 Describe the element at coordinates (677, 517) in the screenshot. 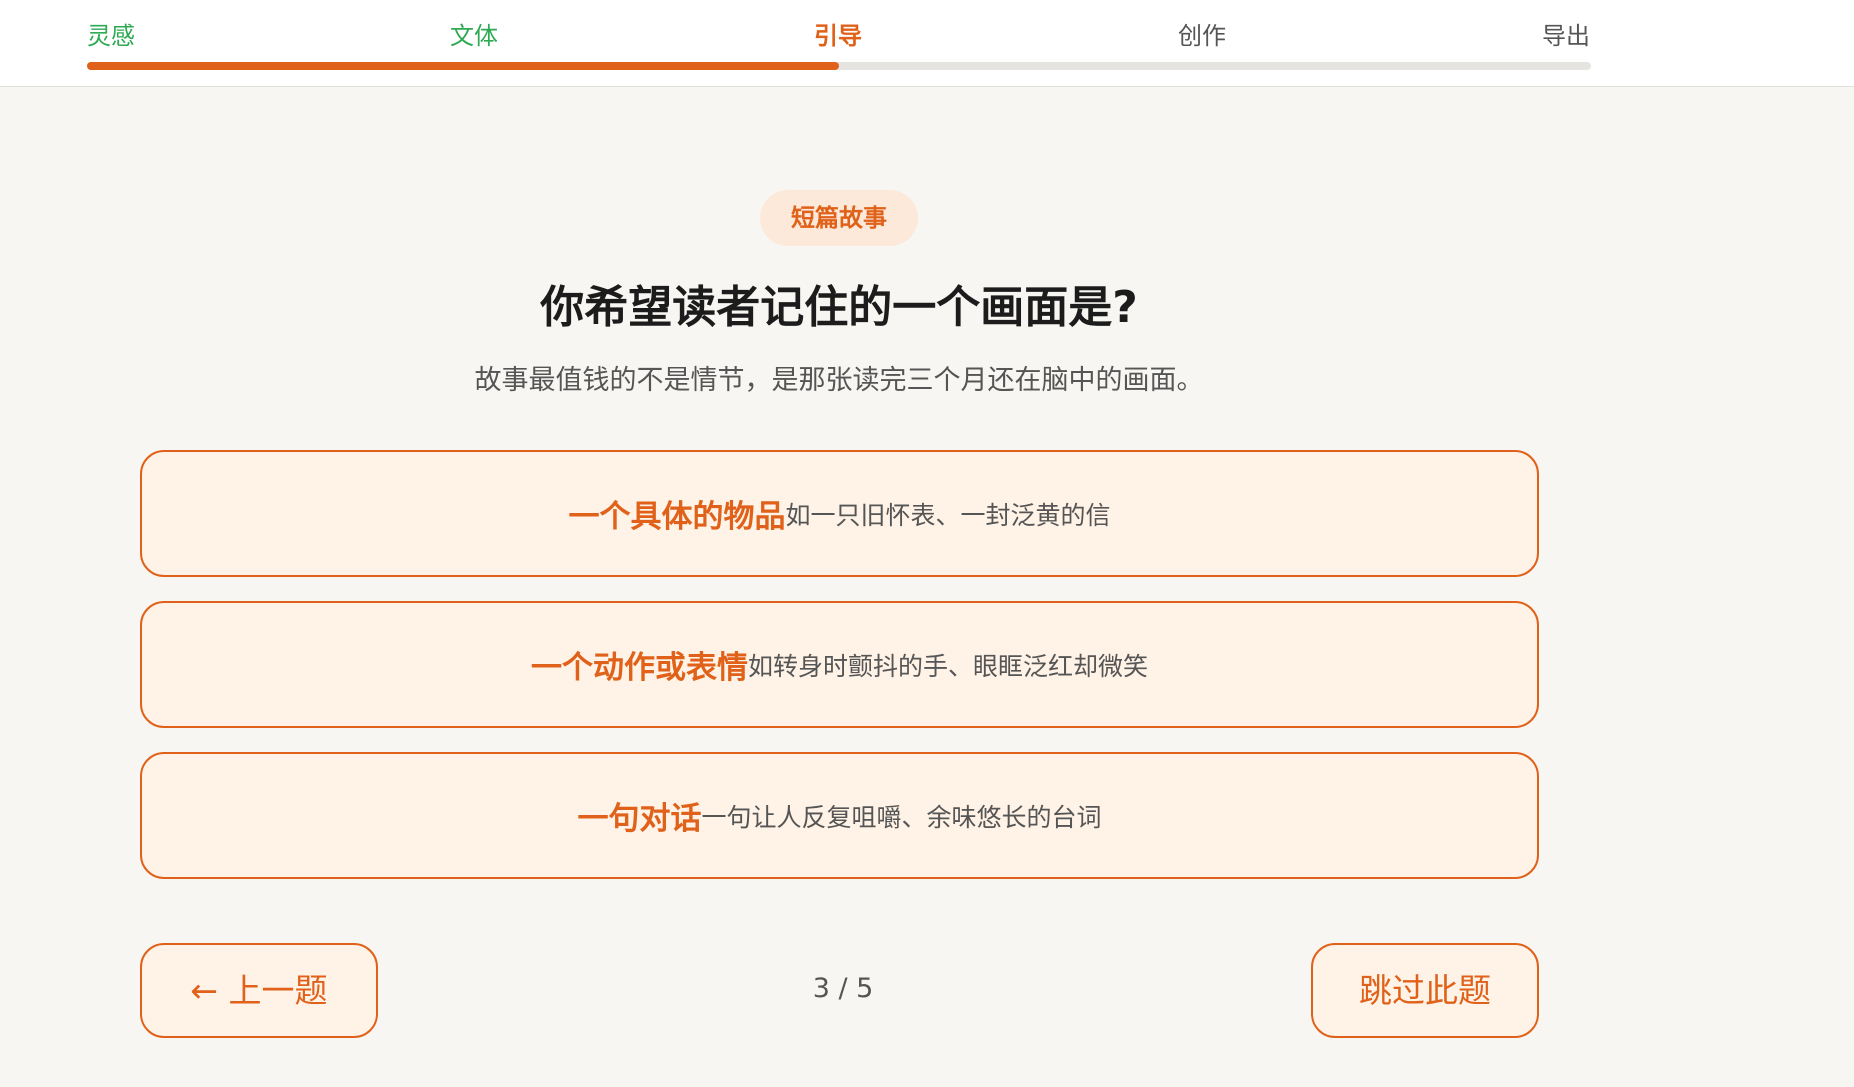

I see `option-title: 一个具体的物品` at that location.